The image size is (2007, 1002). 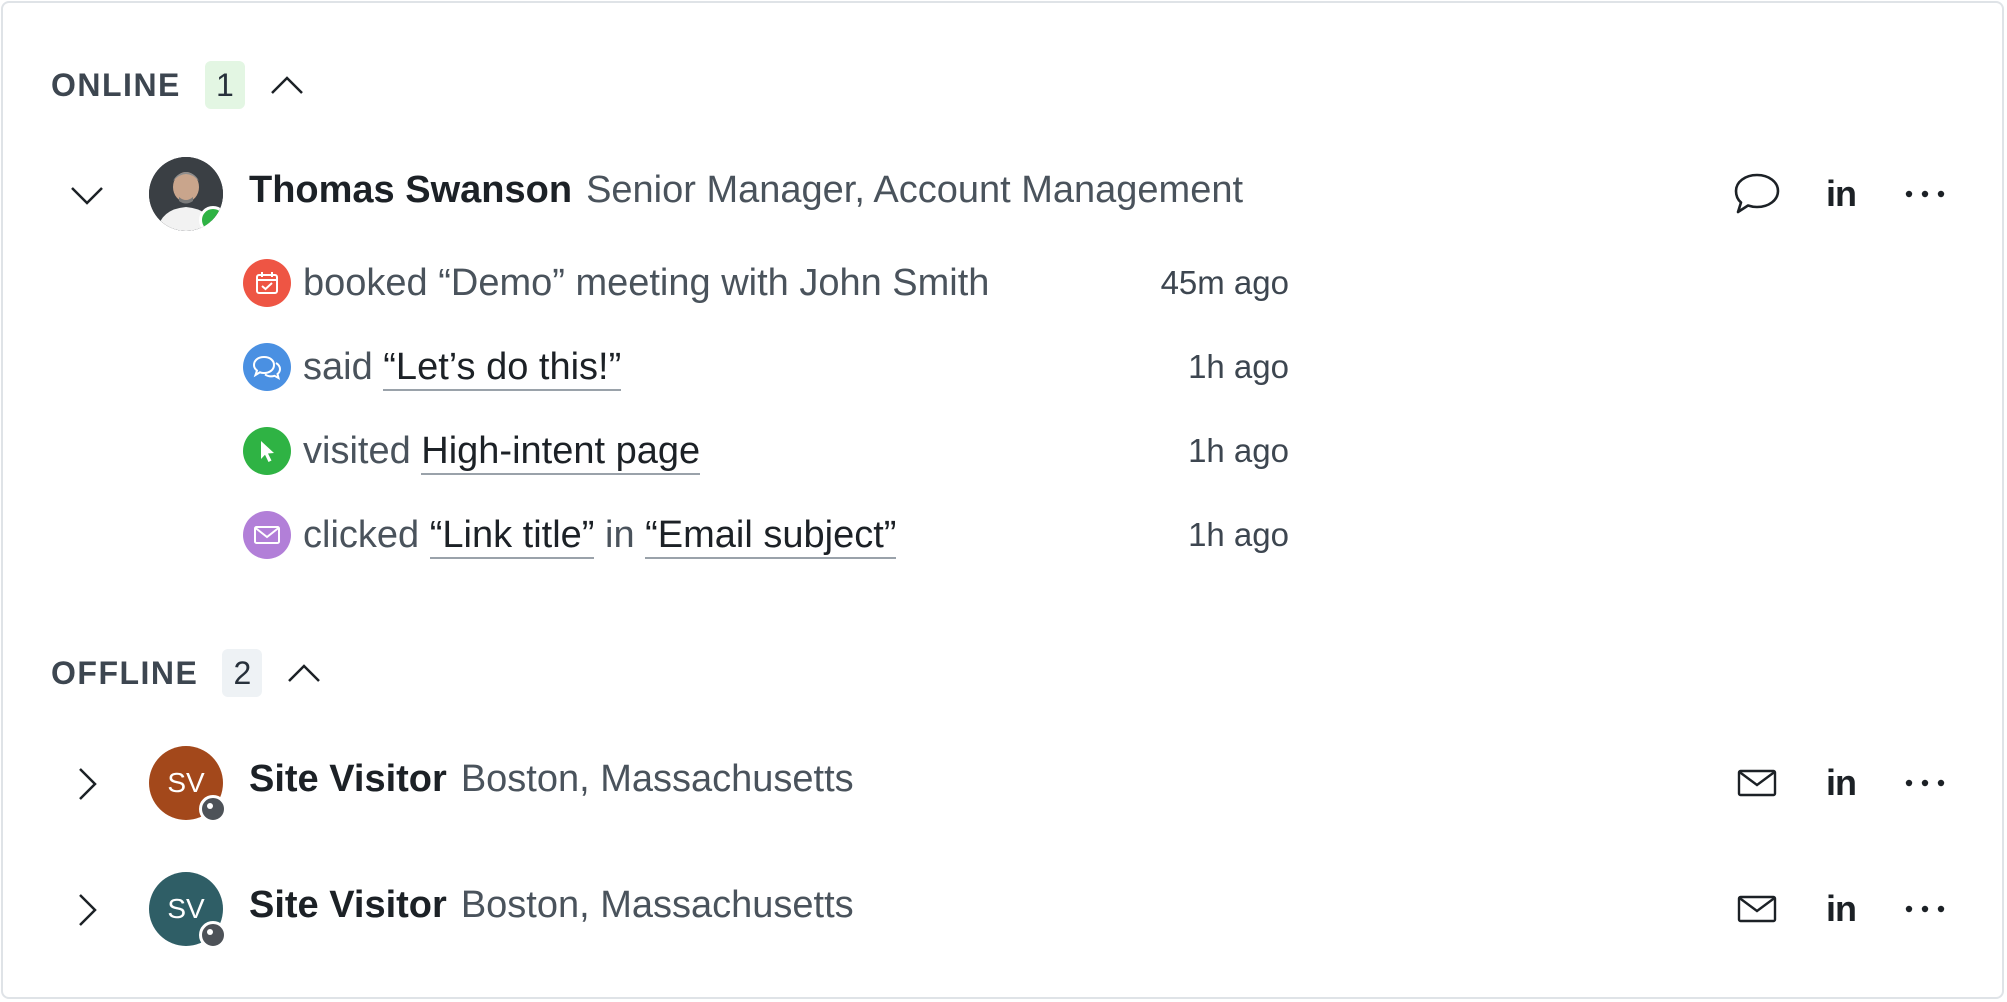 I want to click on activity-connector-in: in, so click(x=620, y=534).